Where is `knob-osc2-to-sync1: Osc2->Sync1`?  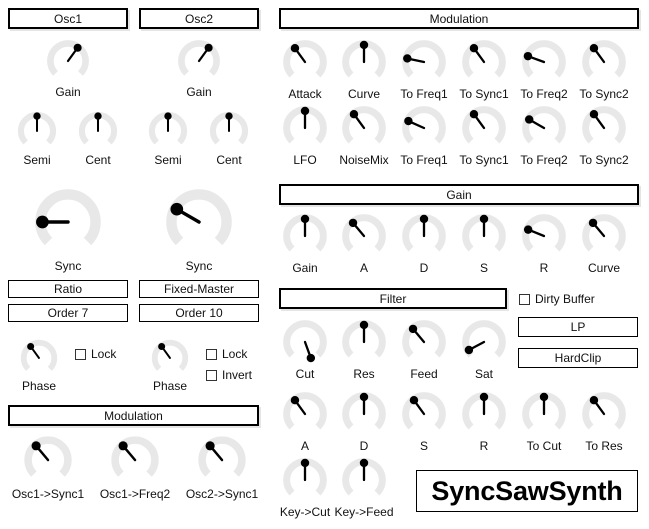
knob-osc2-to-sync1: Osc2->Sync1 is located at coordinates (222, 467).